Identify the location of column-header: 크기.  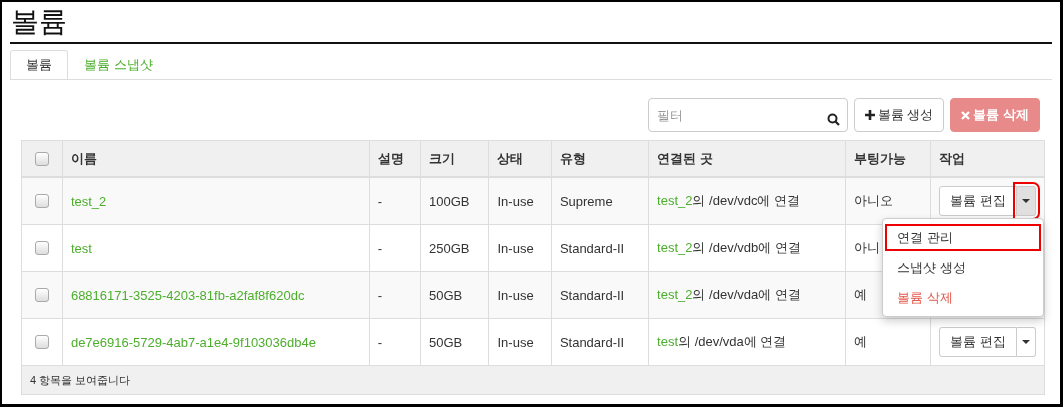
(454, 158).